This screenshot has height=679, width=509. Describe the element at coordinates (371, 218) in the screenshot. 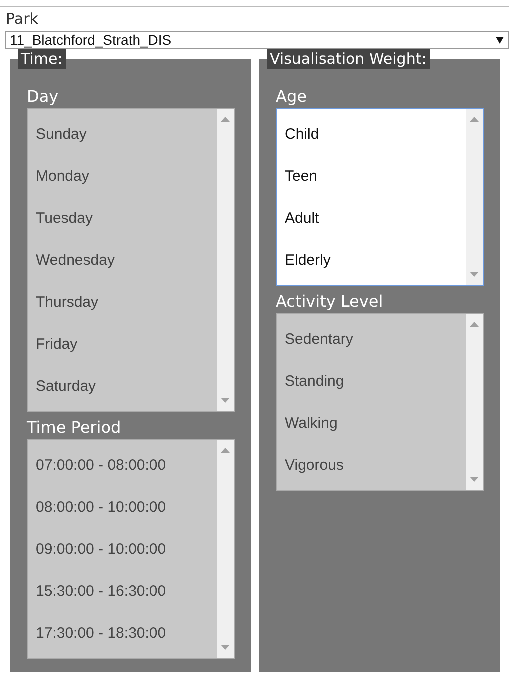

I see `list-option: Adult` at that location.